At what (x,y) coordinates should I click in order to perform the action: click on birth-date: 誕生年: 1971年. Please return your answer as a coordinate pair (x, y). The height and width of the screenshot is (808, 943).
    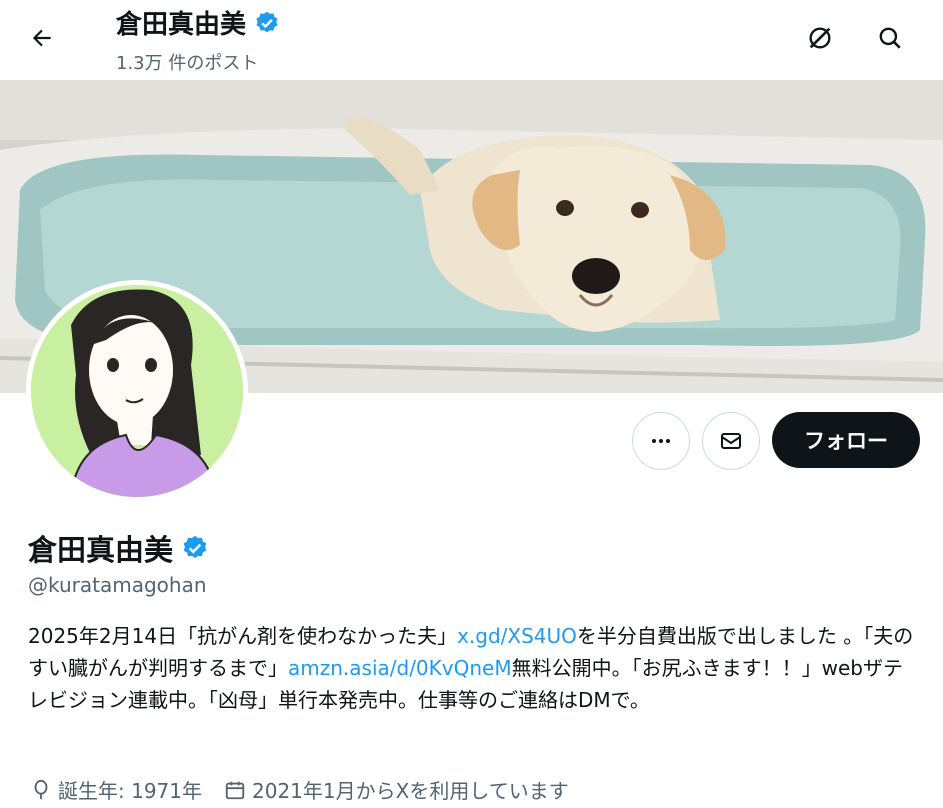
    Looking at the image, I should click on (116, 789).